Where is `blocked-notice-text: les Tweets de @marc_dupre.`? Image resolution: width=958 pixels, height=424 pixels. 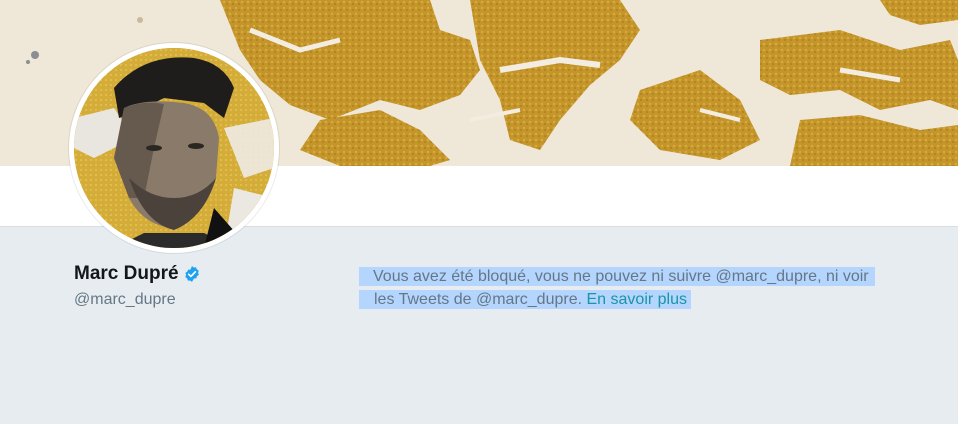 blocked-notice-text: les Tweets de @marc_dupre. is located at coordinates (480, 299).